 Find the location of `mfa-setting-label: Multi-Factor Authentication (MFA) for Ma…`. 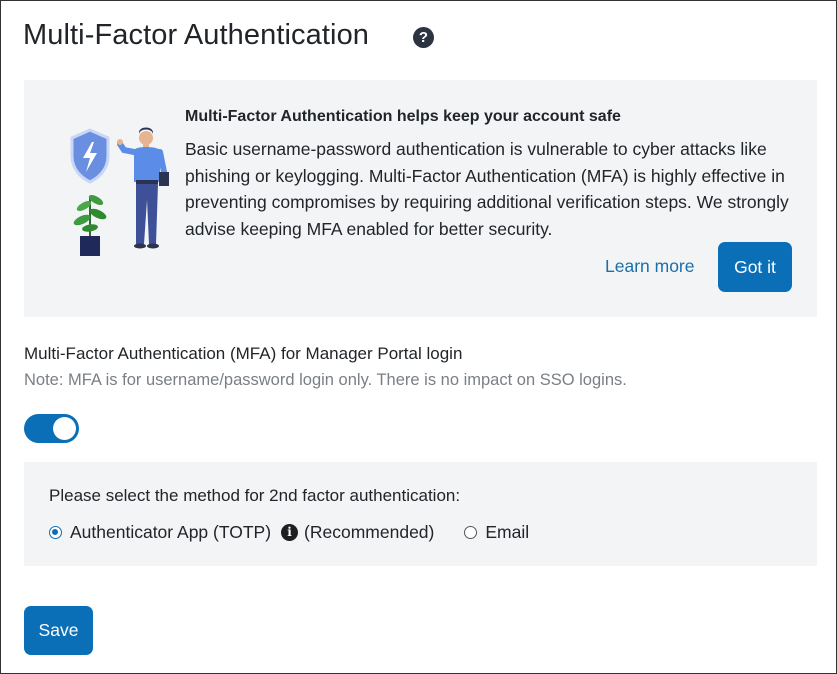

mfa-setting-label: Multi-Factor Authentication (MFA) for Ma… is located at coordinates (243, 353).